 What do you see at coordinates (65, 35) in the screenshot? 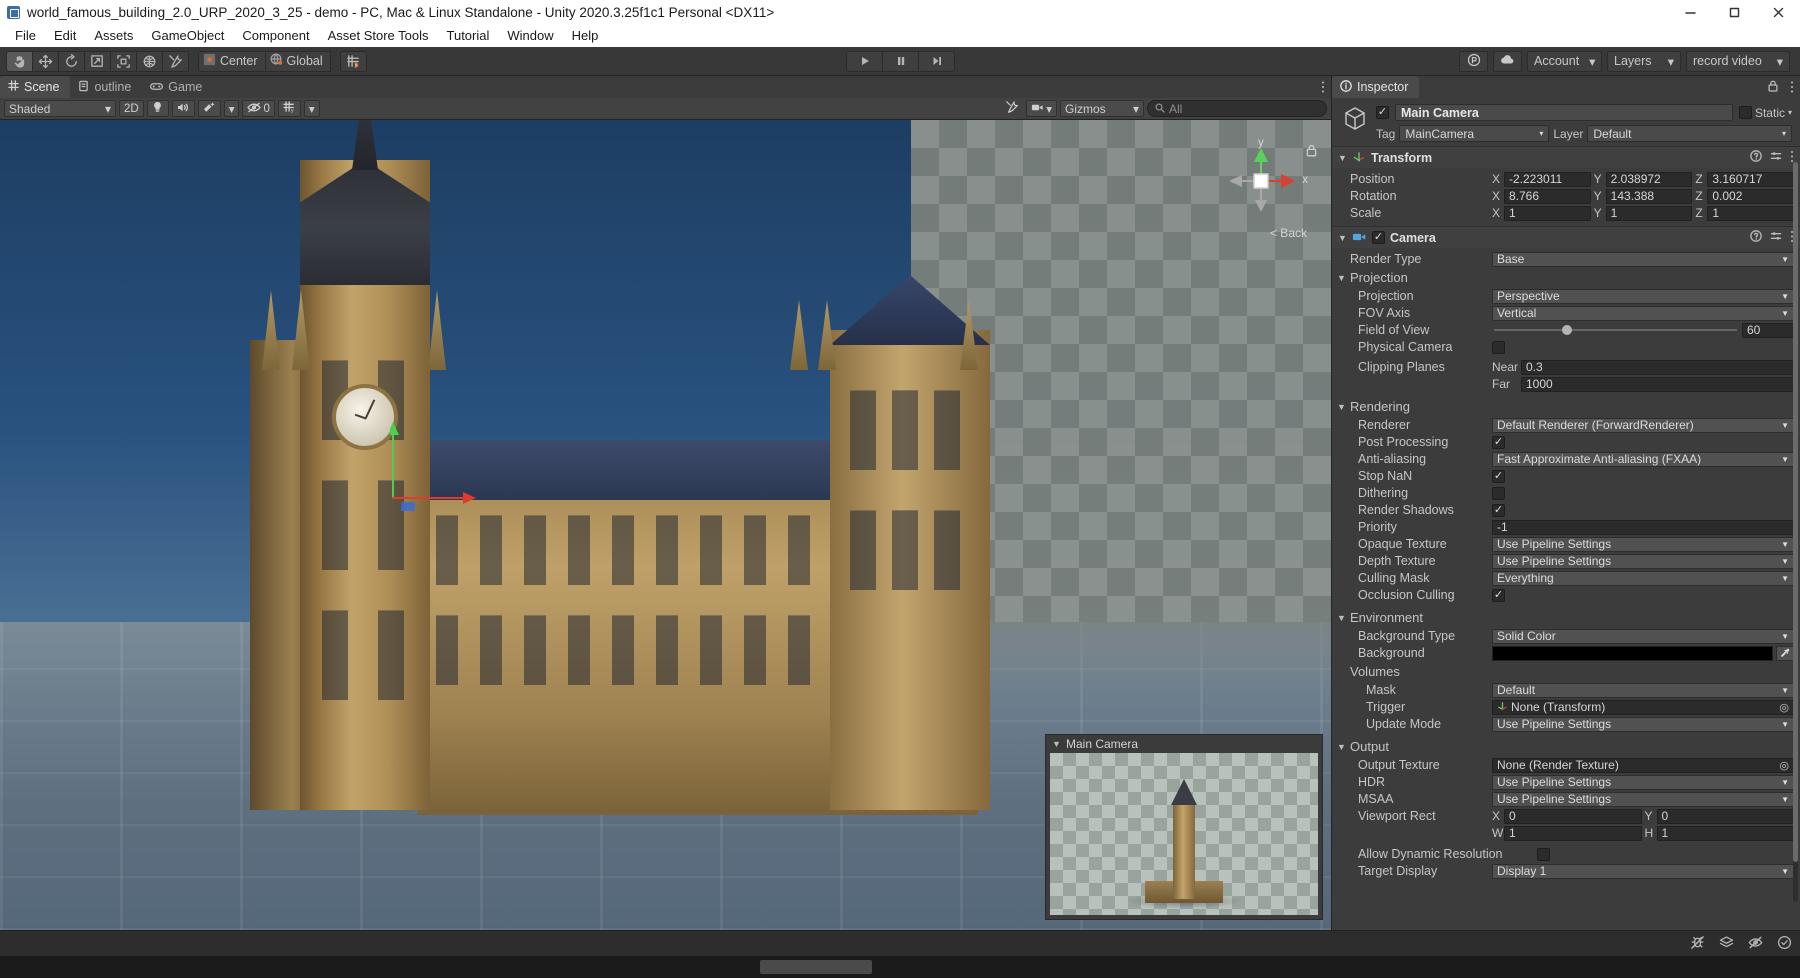
I see `menu-edit: Edit` at bounding box center [65, 35].